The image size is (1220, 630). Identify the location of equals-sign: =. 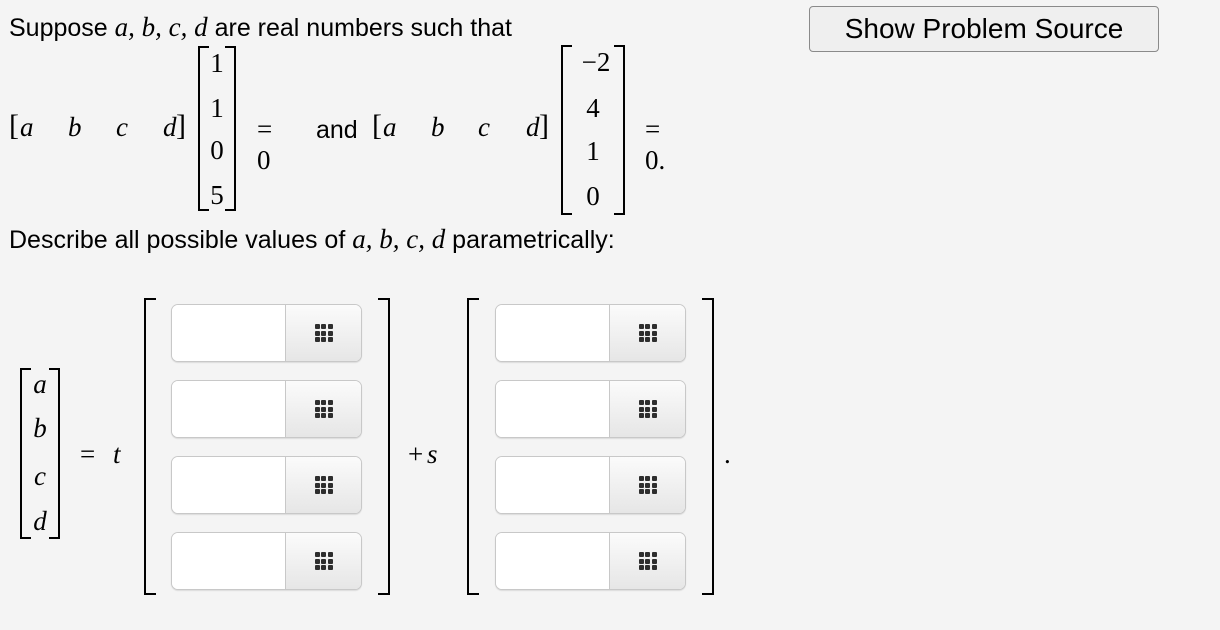
(88, 454).